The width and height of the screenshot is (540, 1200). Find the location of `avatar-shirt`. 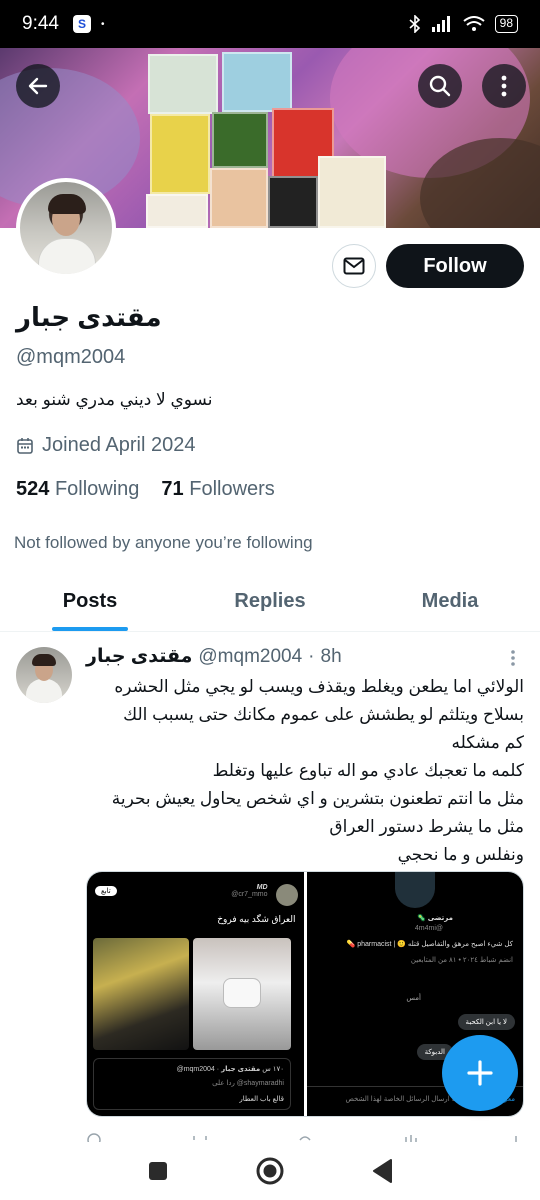

avatar-shirt is located at coordinates (67, 256).